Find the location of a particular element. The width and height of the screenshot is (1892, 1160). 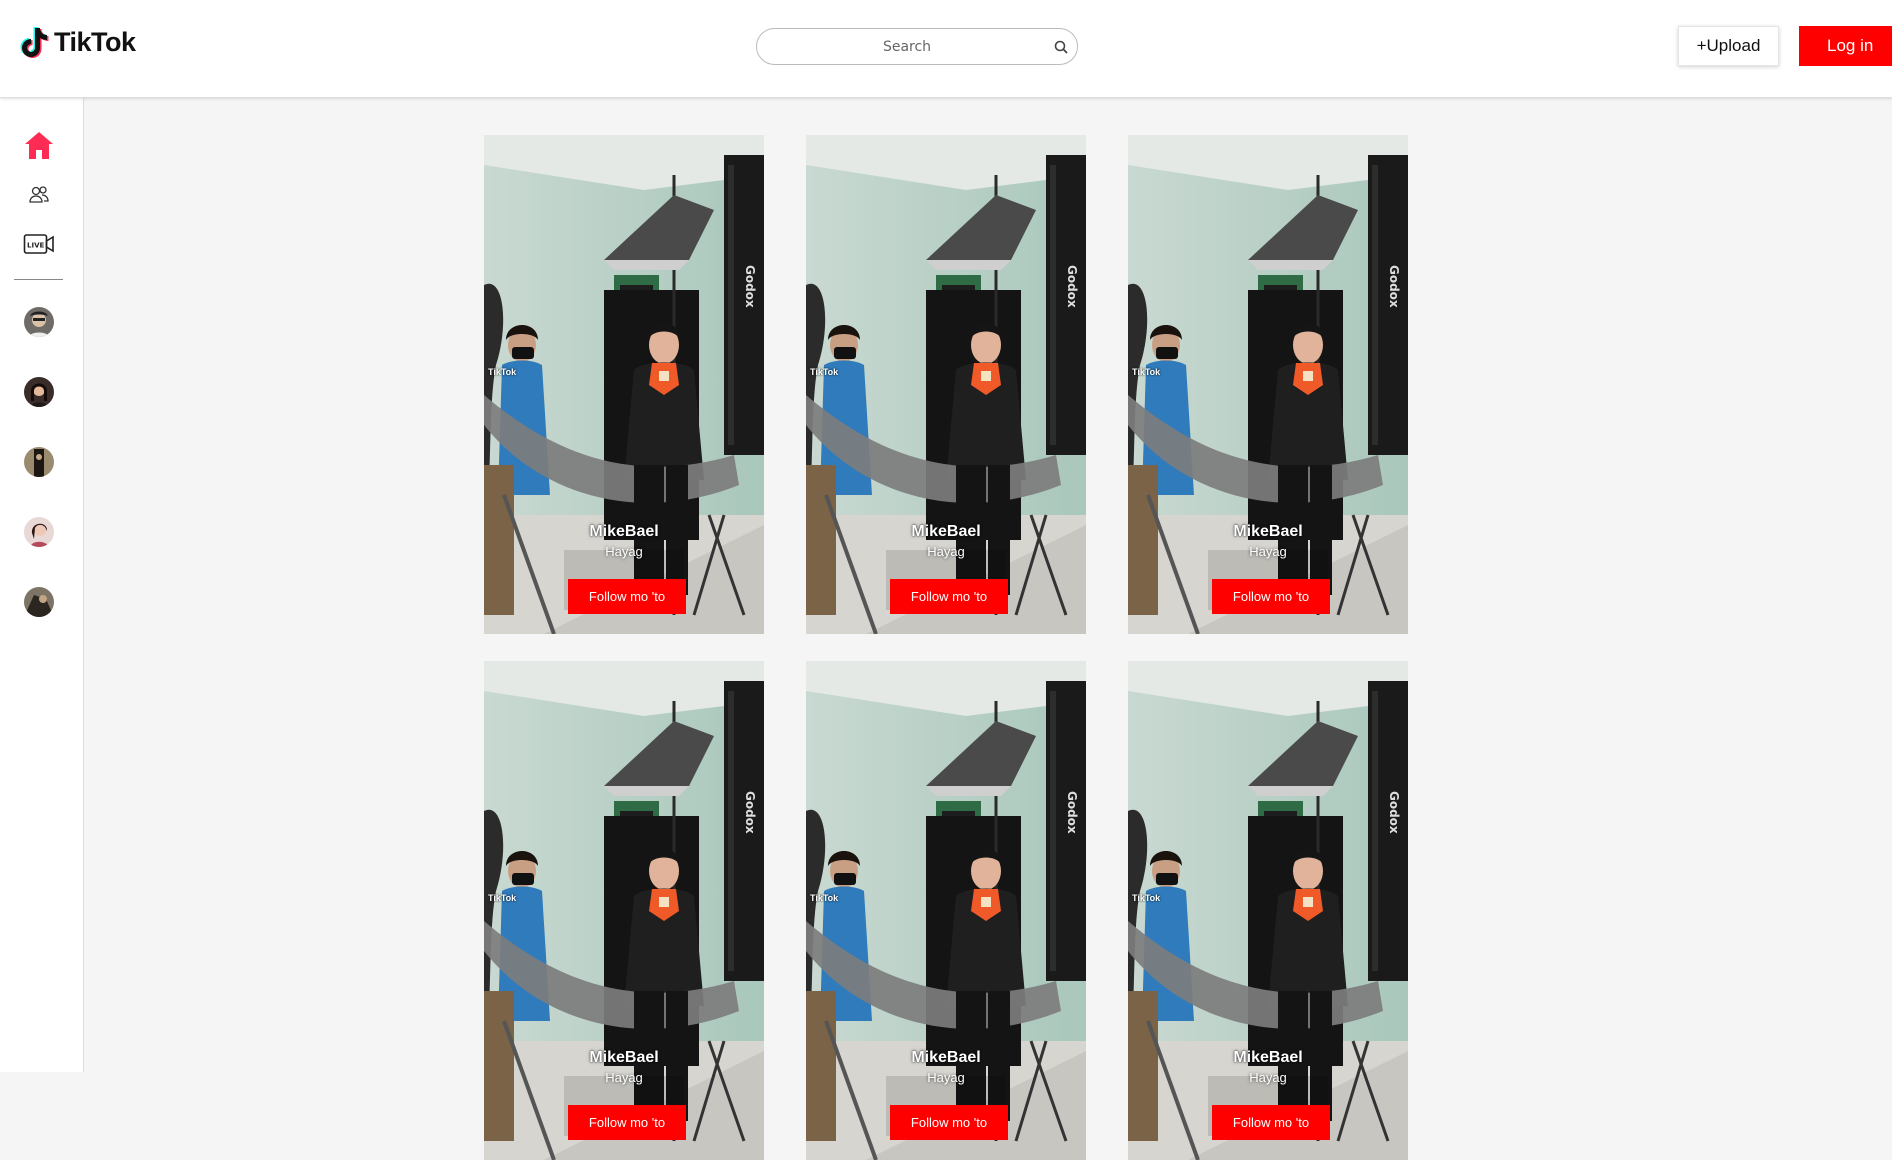

home-icon is located at coordinates (39, 145).